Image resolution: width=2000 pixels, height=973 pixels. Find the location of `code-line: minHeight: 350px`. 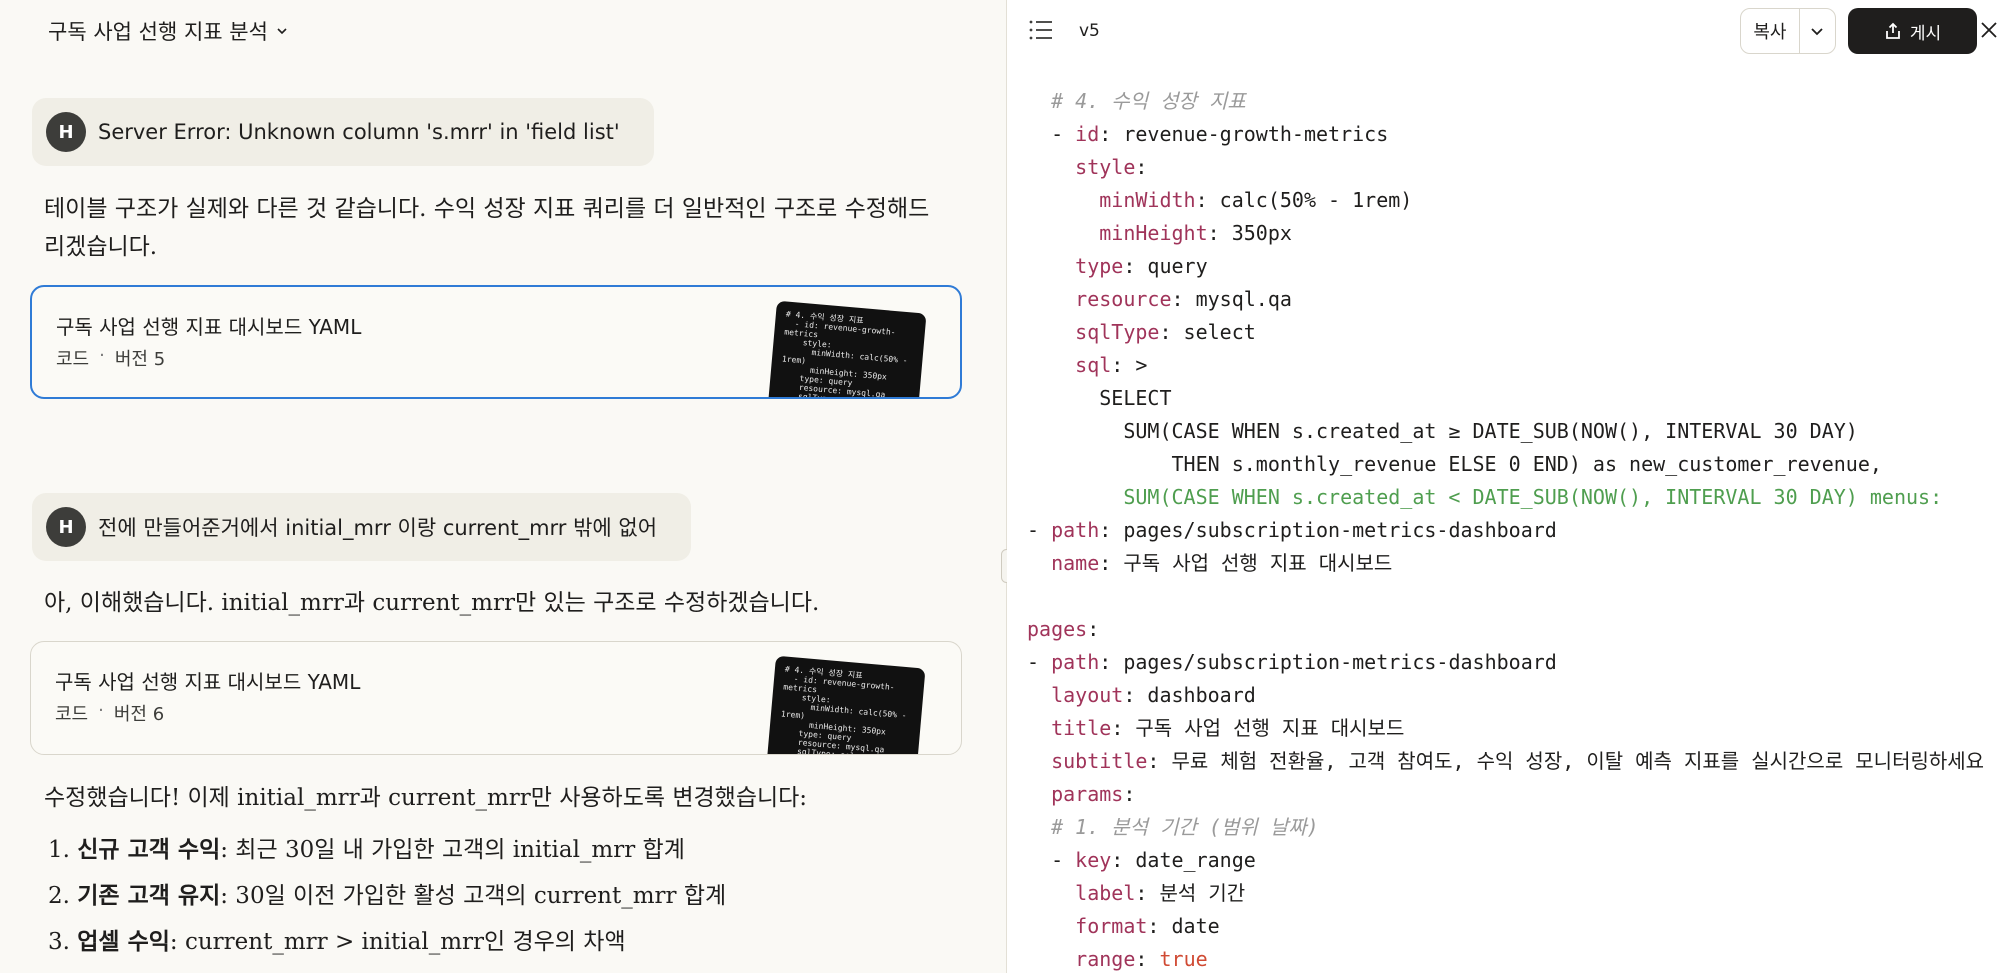

code-line: minHeight: 350px is located at coordinates (1512, 233).